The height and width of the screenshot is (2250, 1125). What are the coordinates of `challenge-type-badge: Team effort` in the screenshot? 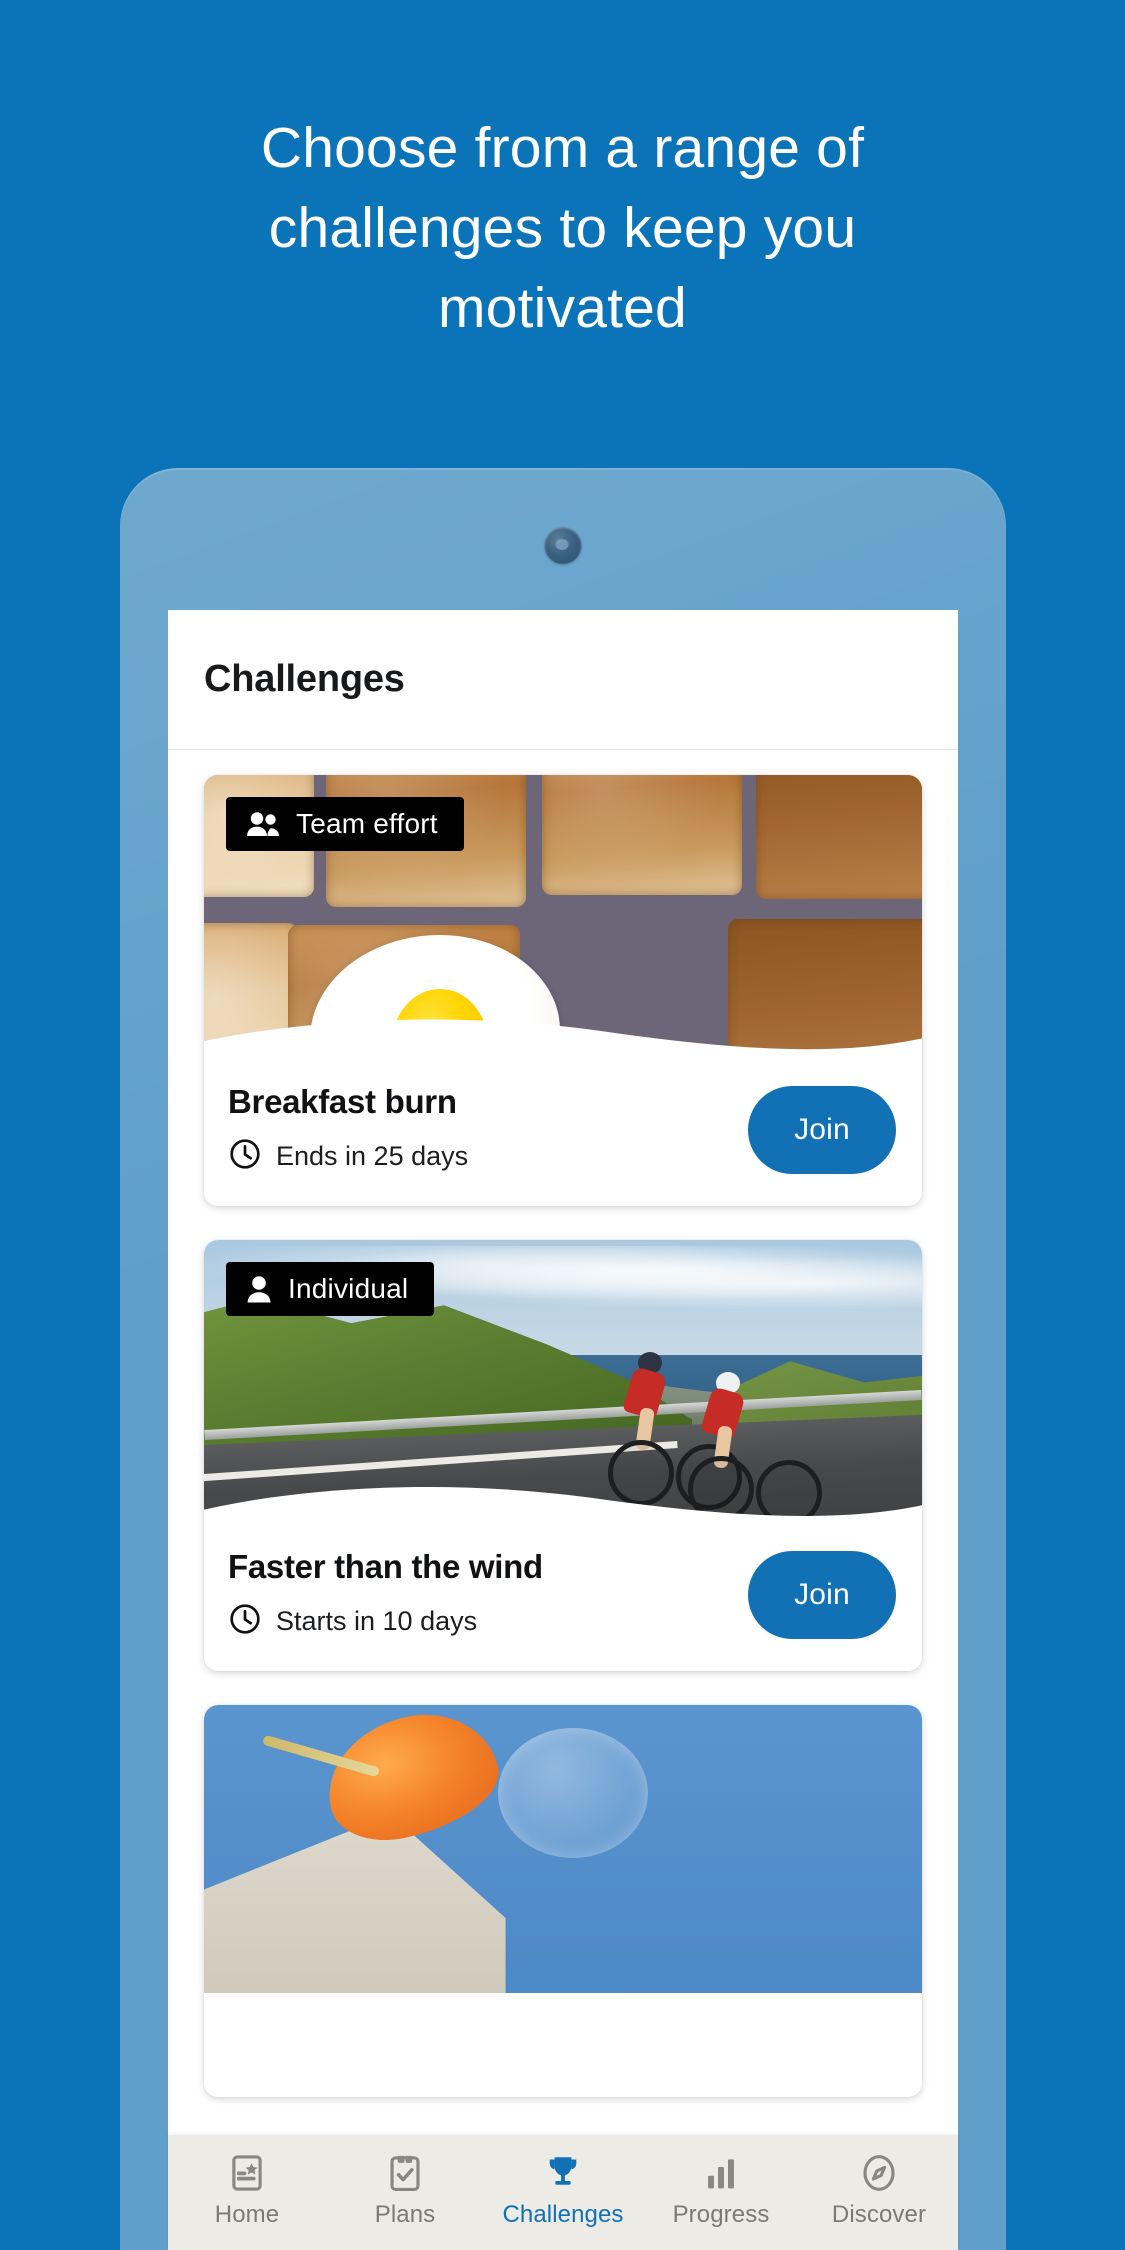 It's located at (345, 824).